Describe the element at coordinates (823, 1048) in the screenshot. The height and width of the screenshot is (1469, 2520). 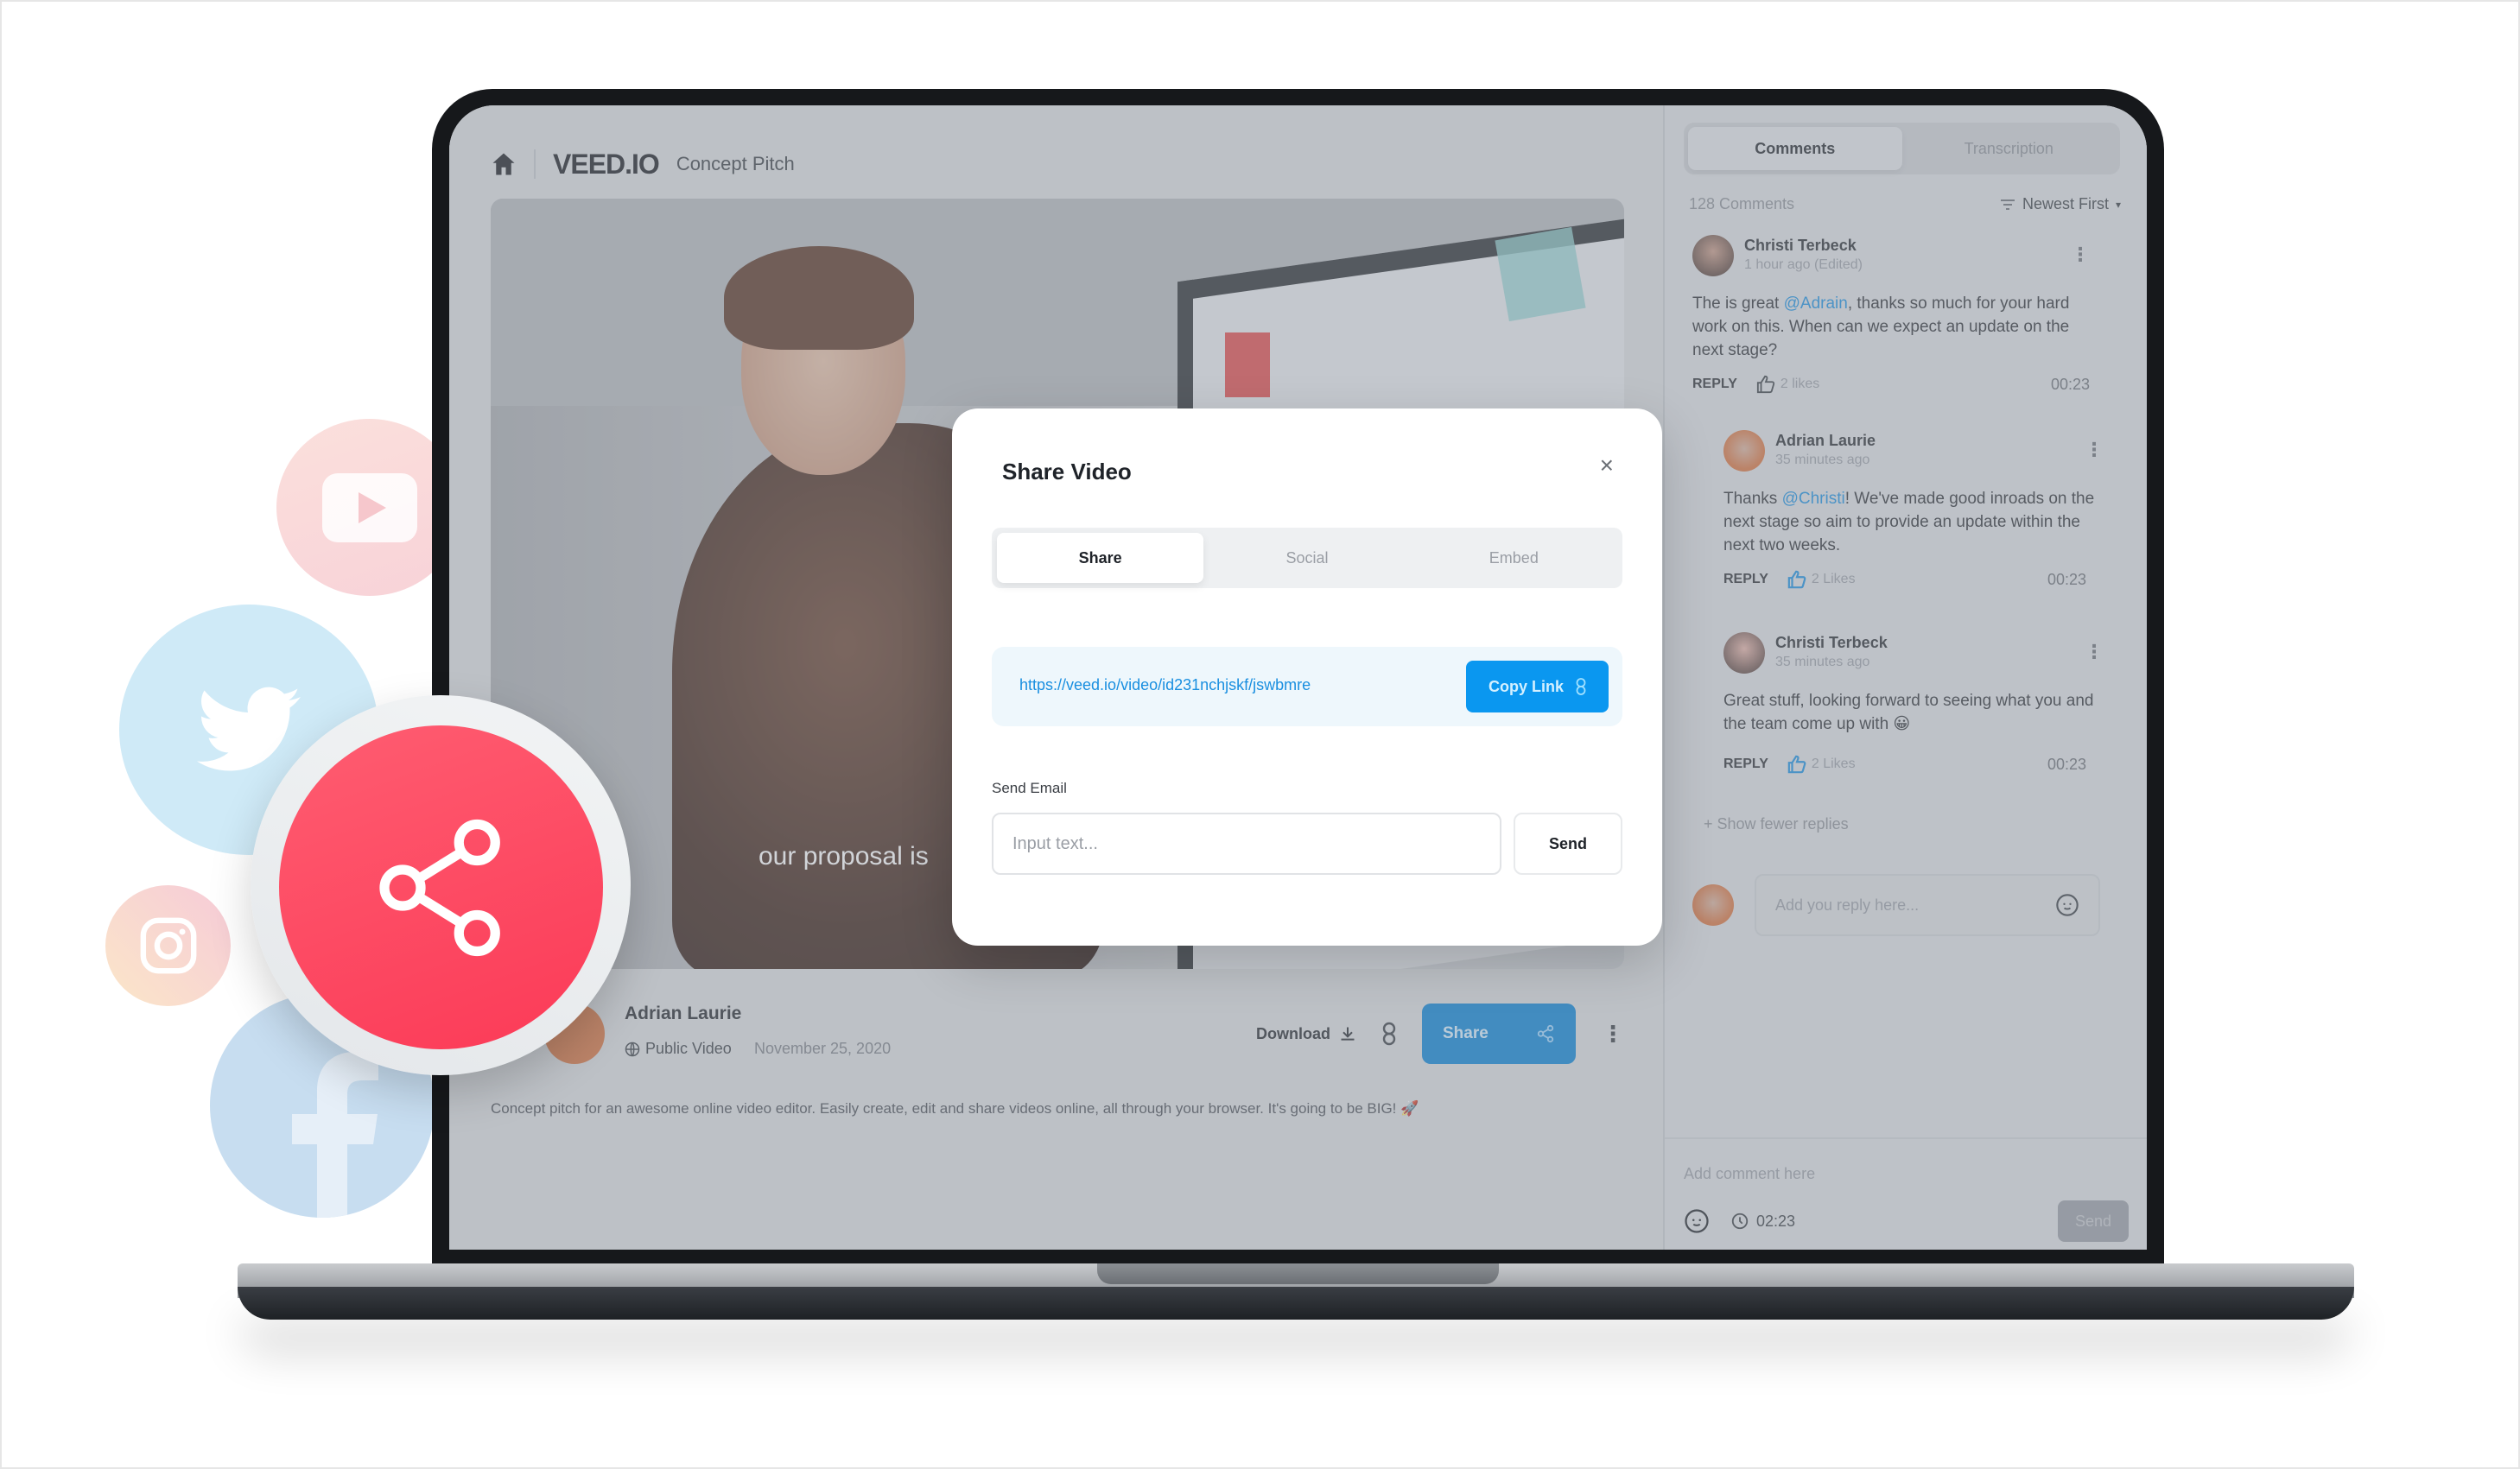
I see `upload-date: November 25, 2020` at that location.